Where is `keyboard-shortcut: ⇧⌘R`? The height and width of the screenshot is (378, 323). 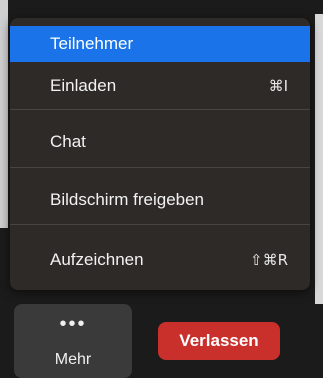 keyboard-shortcut: ⇧⌘R is located at coordinates (269, 260).